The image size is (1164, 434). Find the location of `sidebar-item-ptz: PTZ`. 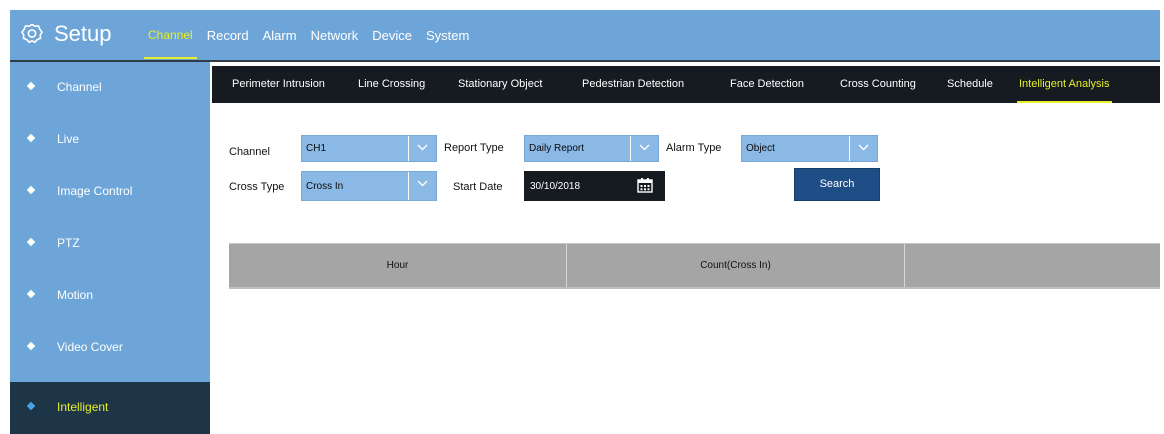

sidebar-item-ptz: PTZ is located at coordinates (110, 244).